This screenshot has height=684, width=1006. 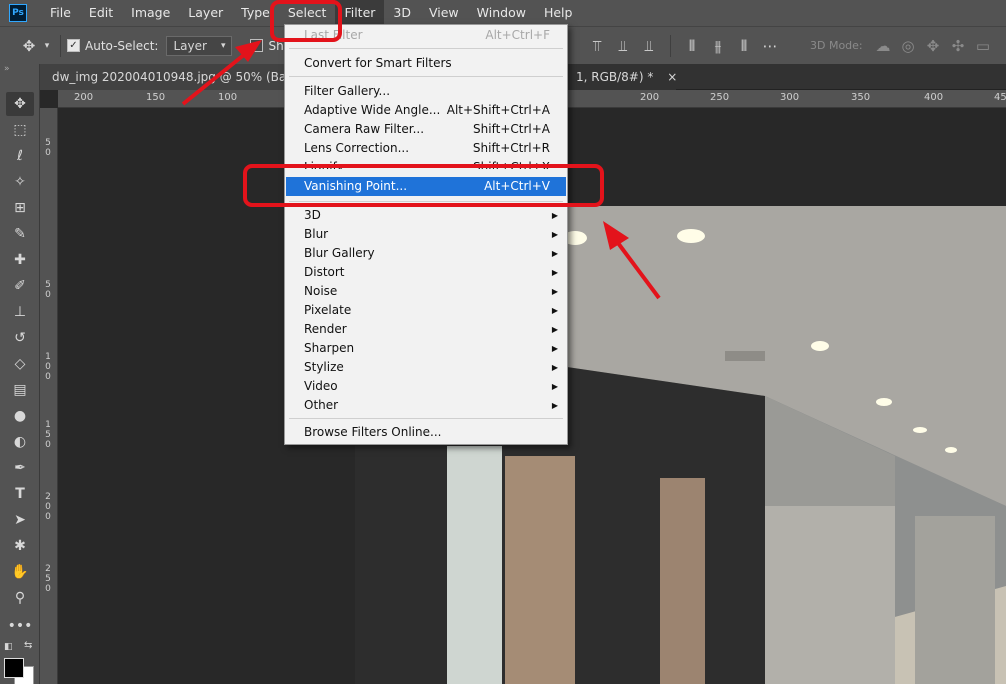 I want to click on annotation-arrow-bottom, so click(x=638, y=270).